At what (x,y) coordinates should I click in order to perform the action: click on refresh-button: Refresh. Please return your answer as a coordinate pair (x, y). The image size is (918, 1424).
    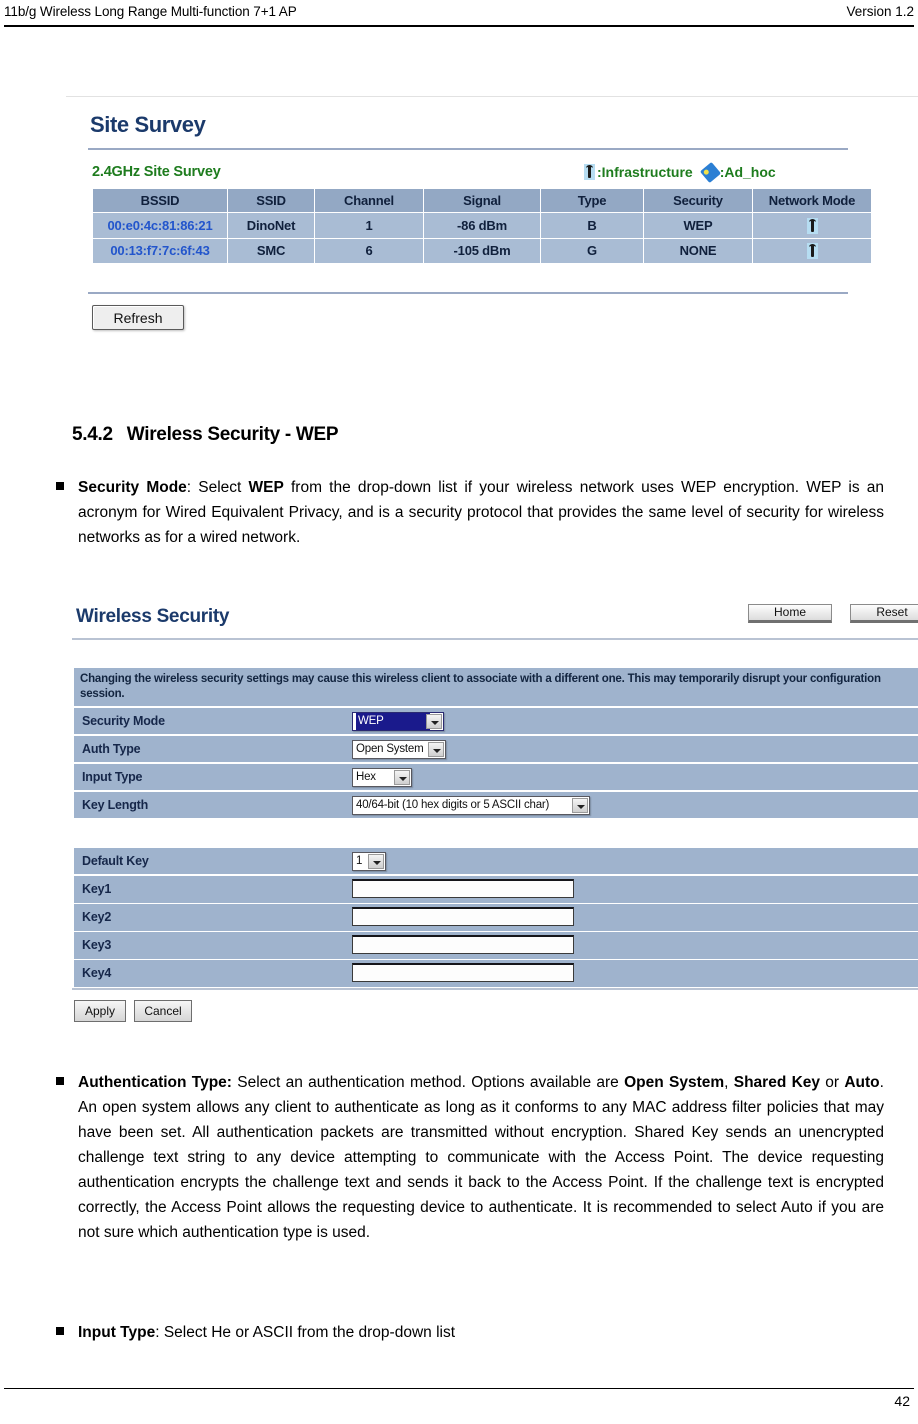
    Looking at the image, I should click on (138, 317).